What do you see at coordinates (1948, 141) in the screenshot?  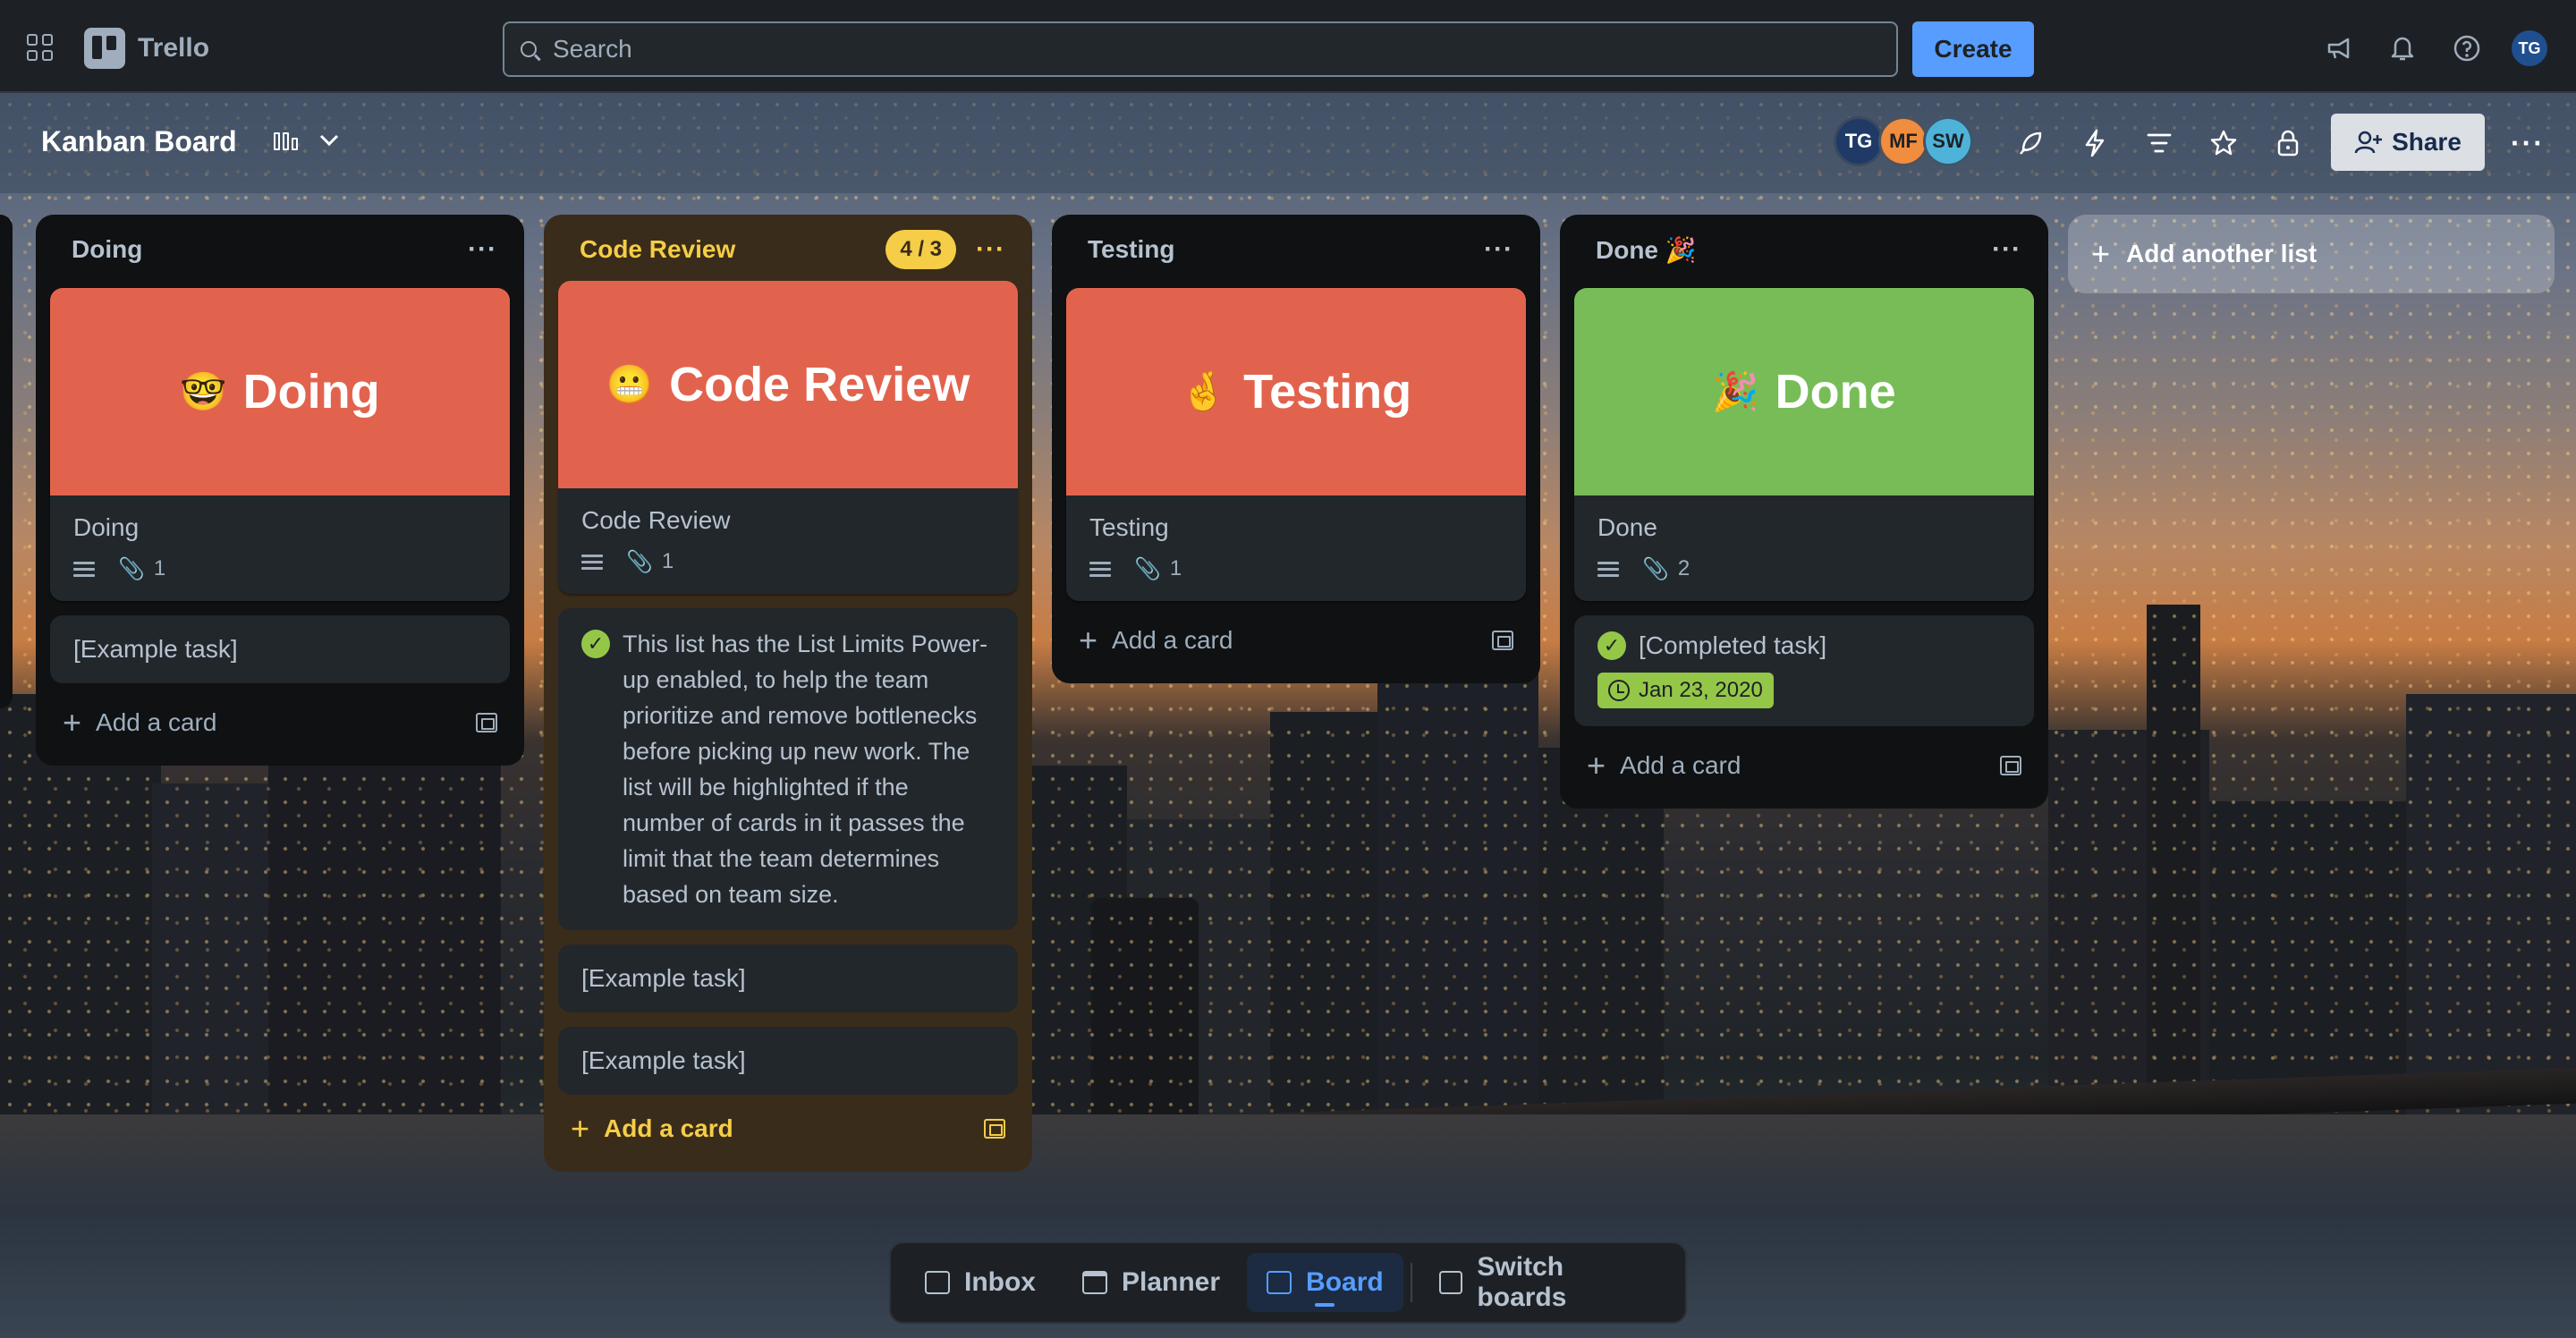 I see `member-avatar: SW` at bounding box center [1948, 141].